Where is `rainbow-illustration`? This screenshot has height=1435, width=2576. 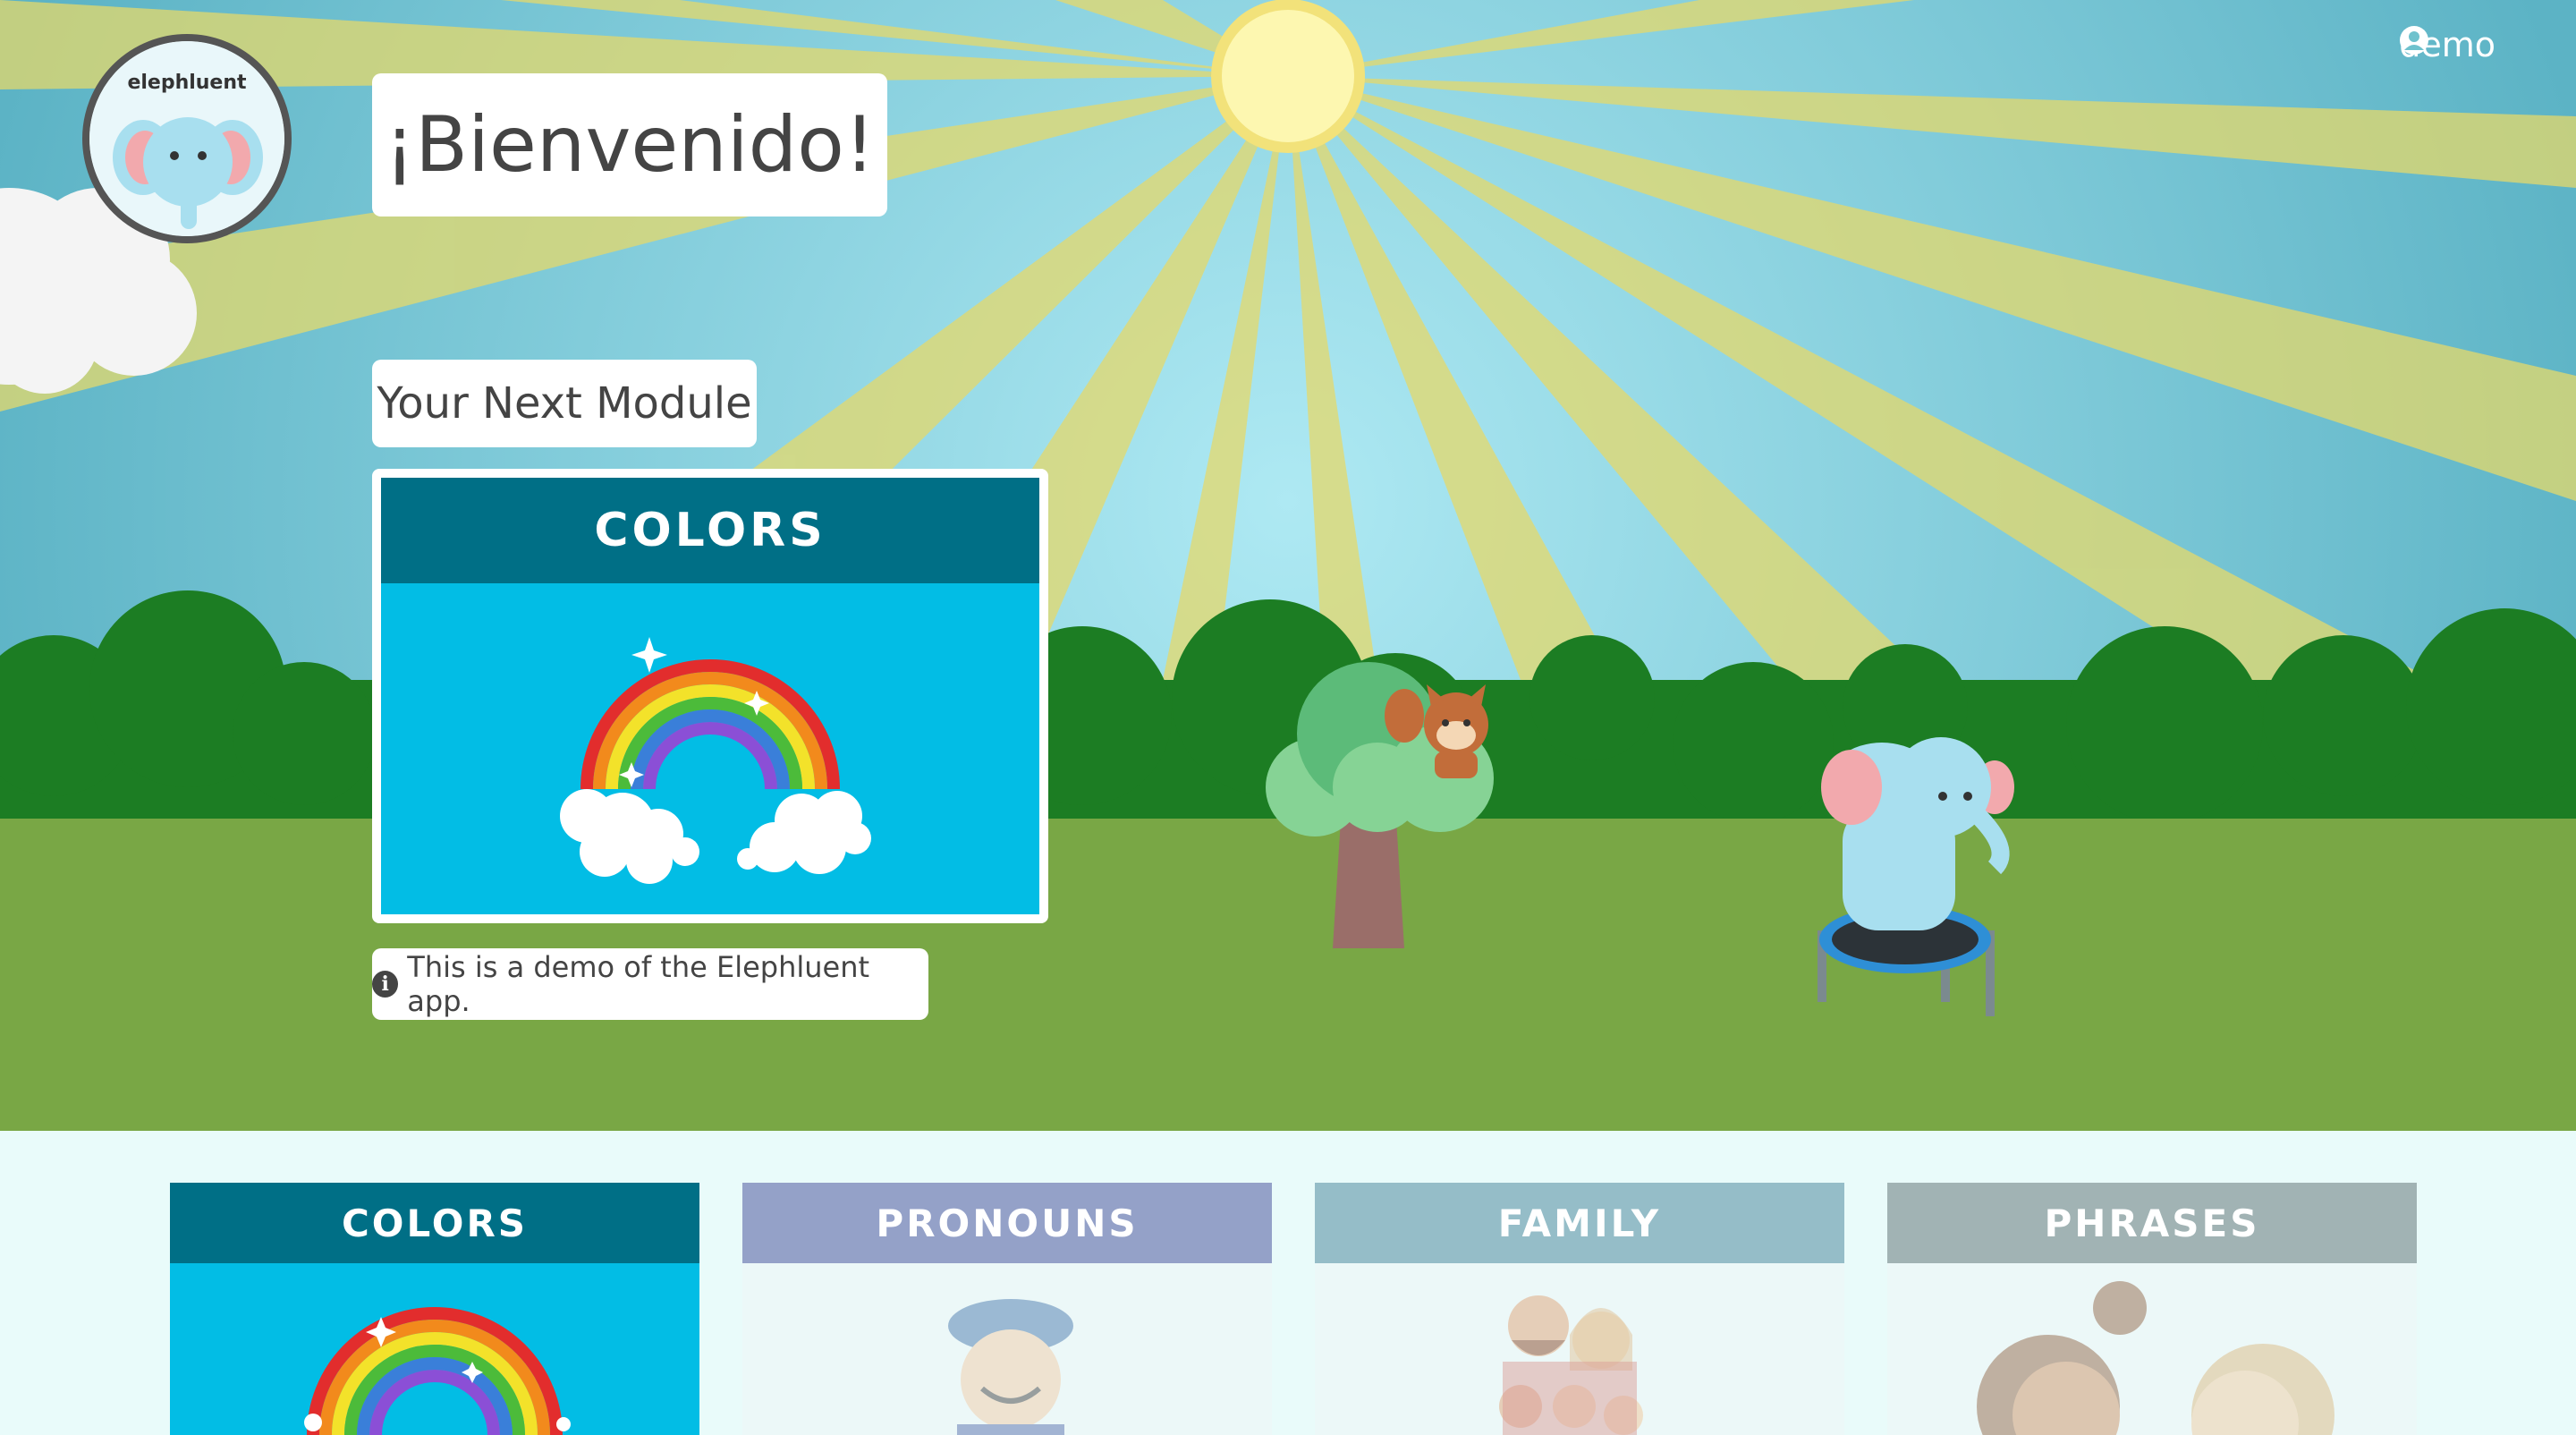
rainbow-illustration is located at coordinates (710, 748).